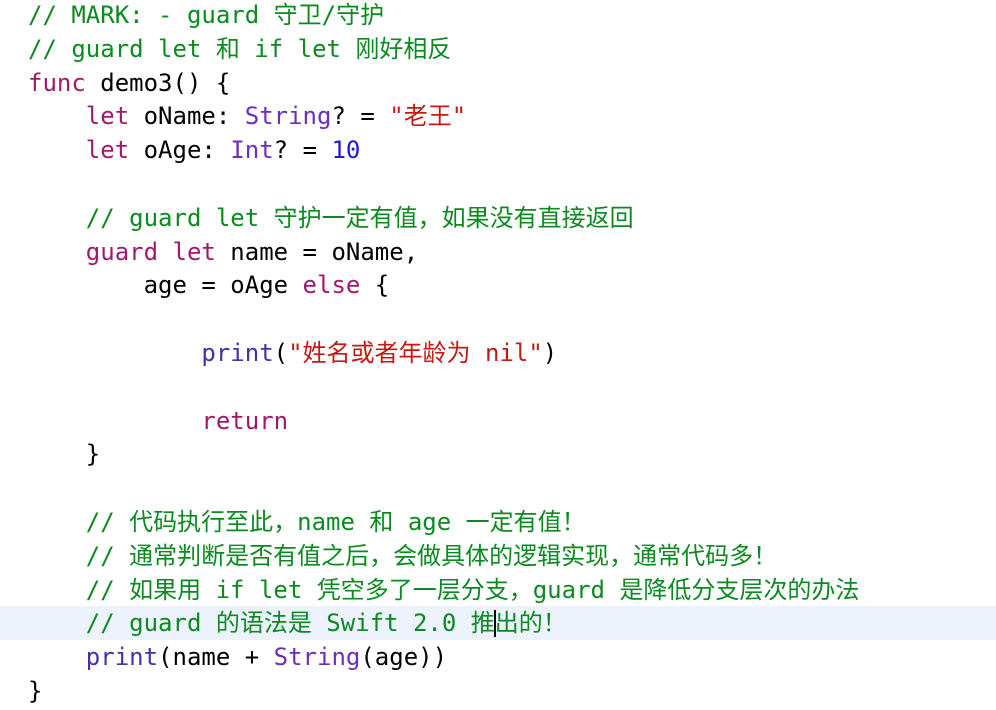  I want to click on code-token-comment: // MARK: - guard 守卫/守护, so click(206, 15).